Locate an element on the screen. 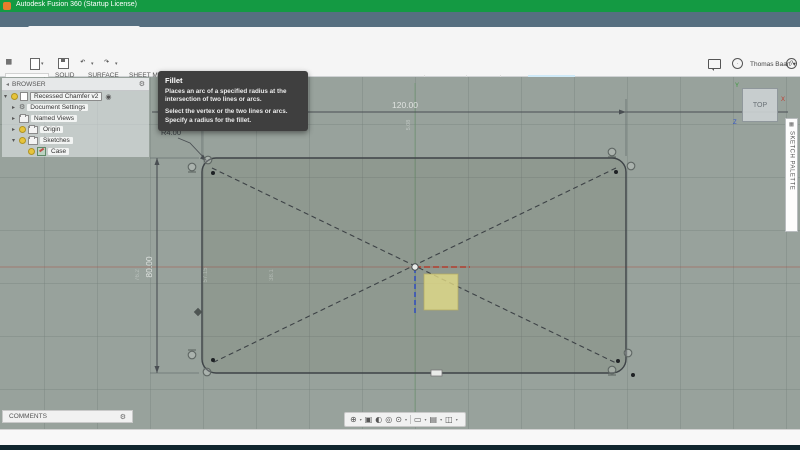 Image resolution: width=800 pixels, height=450 pixels. timeline-bar: |◀ ◀ ▶ ▶ ▶| is located at coordinates (400, 437).